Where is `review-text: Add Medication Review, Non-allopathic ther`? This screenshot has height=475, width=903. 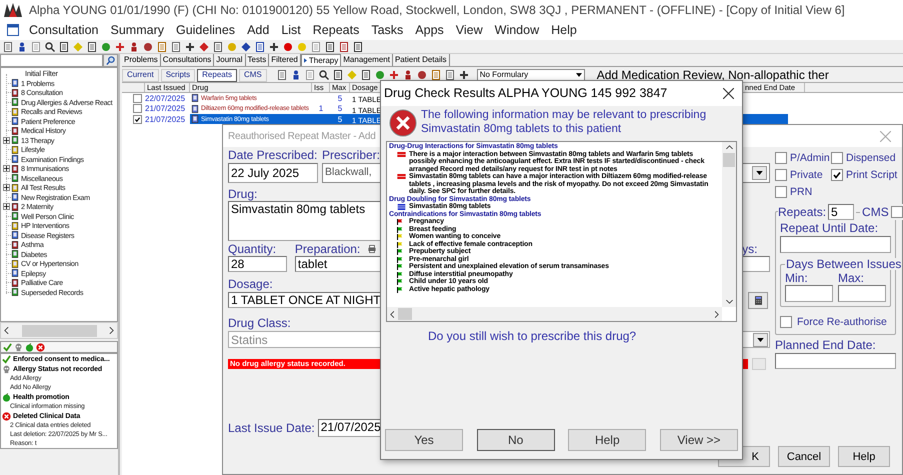
review-text: Add Medication Review, Non-allopathic ther is located at coordinates (712, 75).